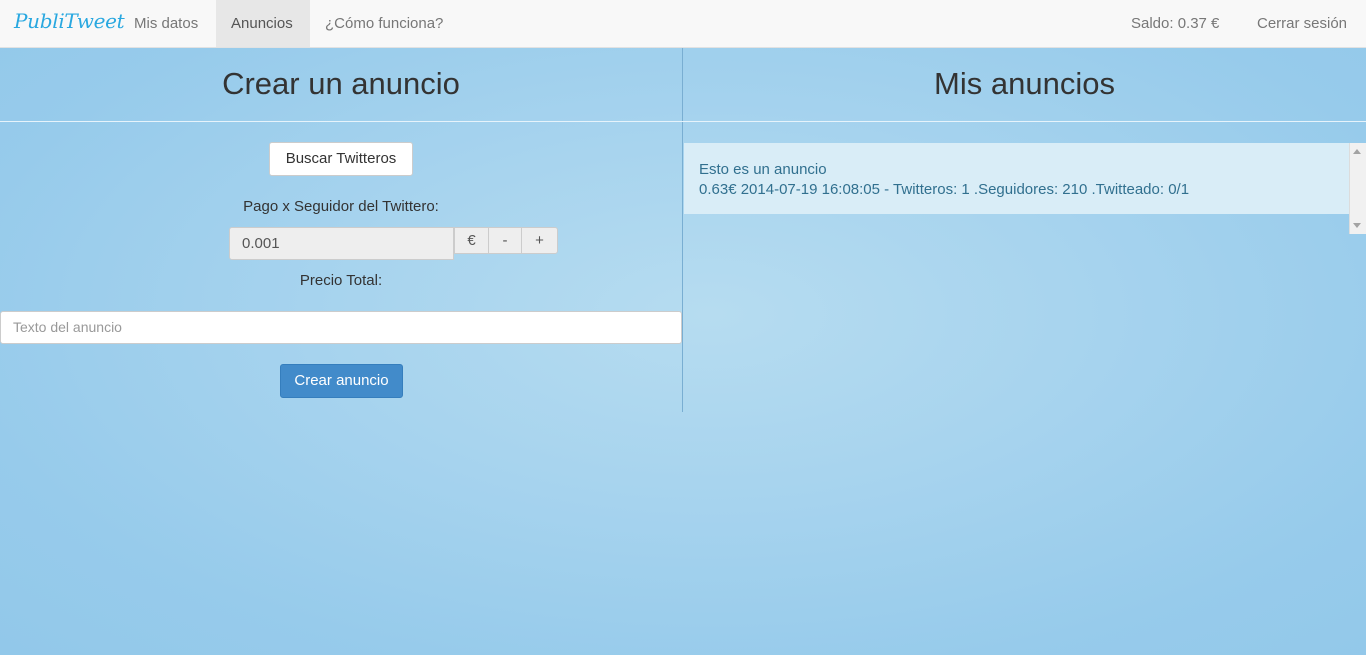 This screenshot has height=655, width=1366. What do you see at coordinates (69, 21) in the screenshot?
I see `brand-logo: PubliTweet` at bounding box center [69, 21].